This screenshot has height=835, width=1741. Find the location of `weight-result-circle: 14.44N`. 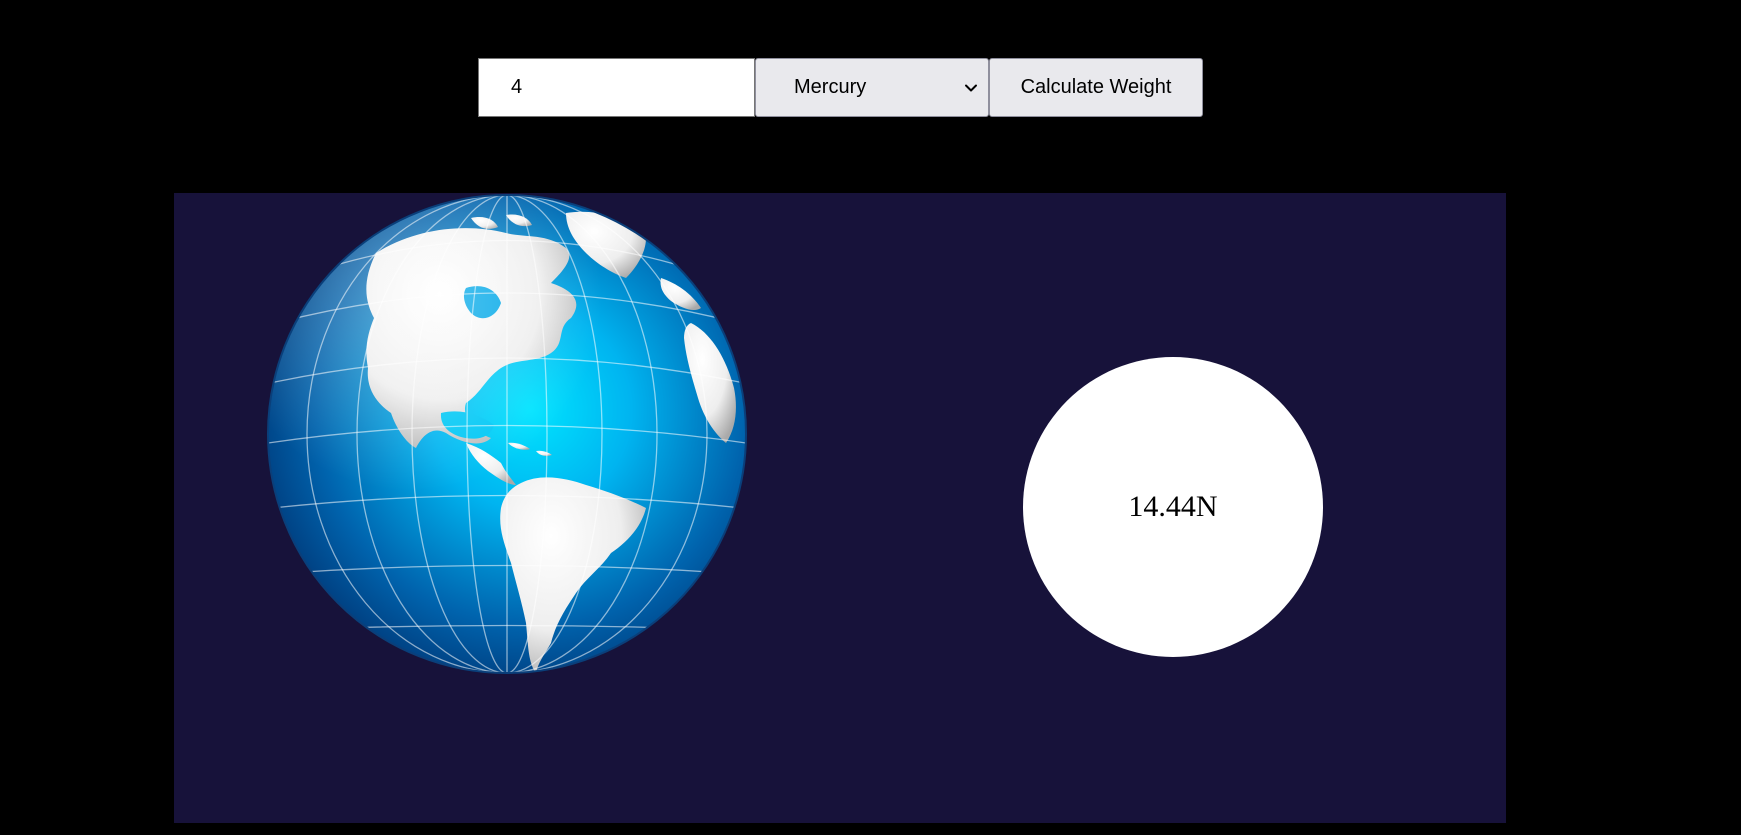

weight-result-circle: 14.44N is located at coordinates (1173, 507).